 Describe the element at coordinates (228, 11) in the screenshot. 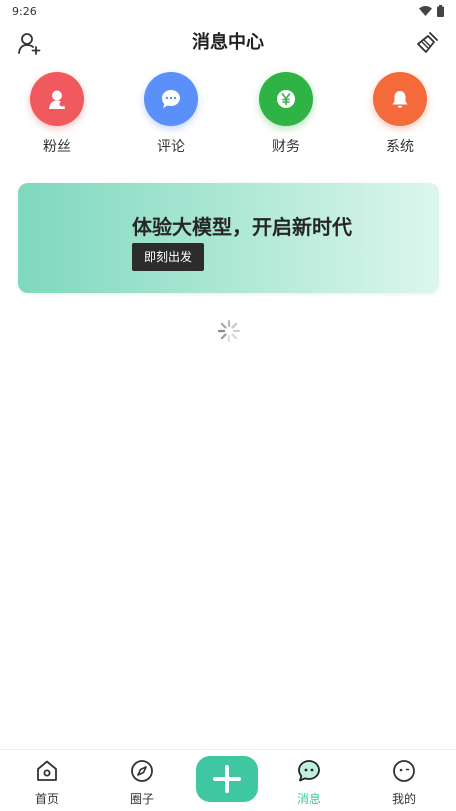

I see `status-bar: 9:26` at that location.